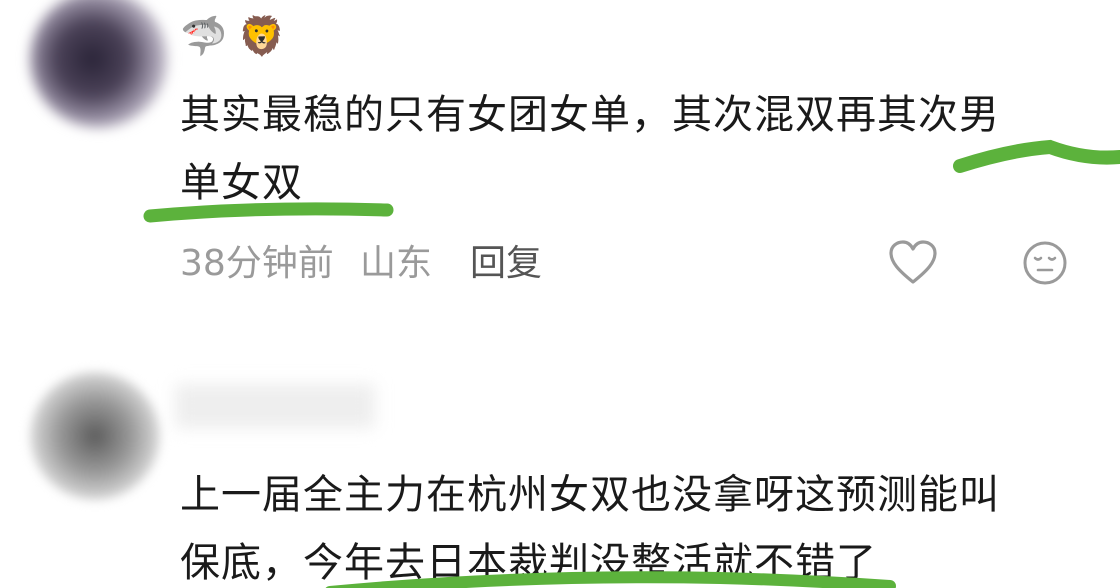 The image size is (1120, 588). What do you see at coordinates (257, 263) in the screenshot?
I see `comment-timestamp: 38分钟前` at bounding box center [257, 263].